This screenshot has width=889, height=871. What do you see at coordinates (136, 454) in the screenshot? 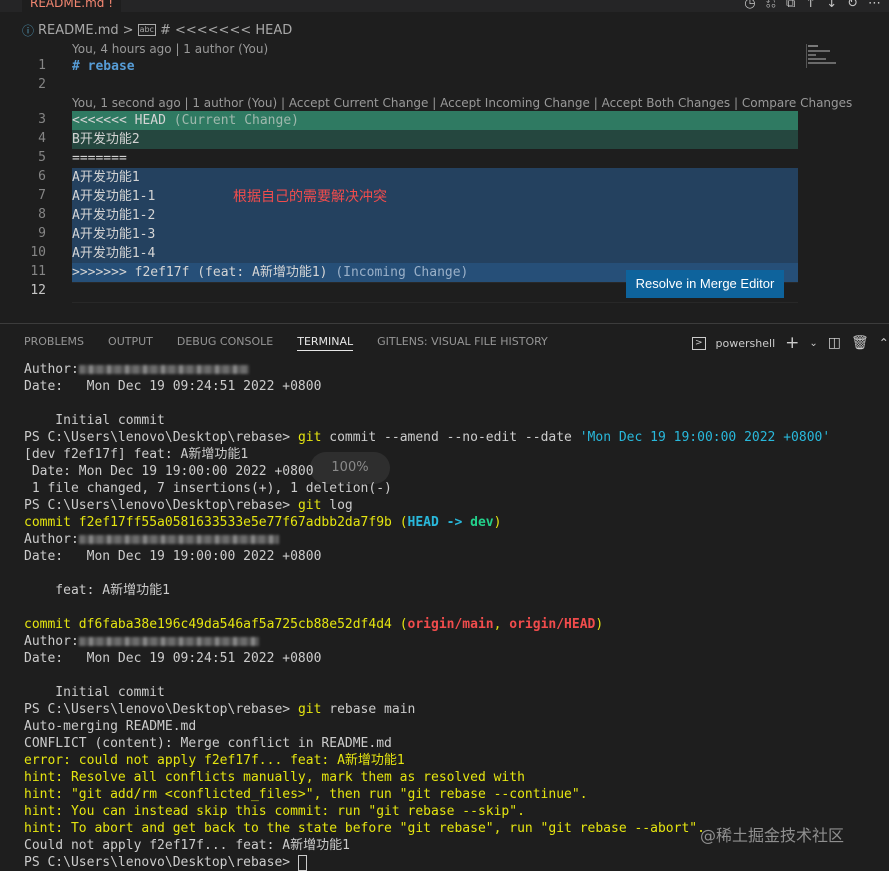
I see `terminal-line: [dev f2ef17f] feat: A新增功能1` at bounding box center [136, 454].